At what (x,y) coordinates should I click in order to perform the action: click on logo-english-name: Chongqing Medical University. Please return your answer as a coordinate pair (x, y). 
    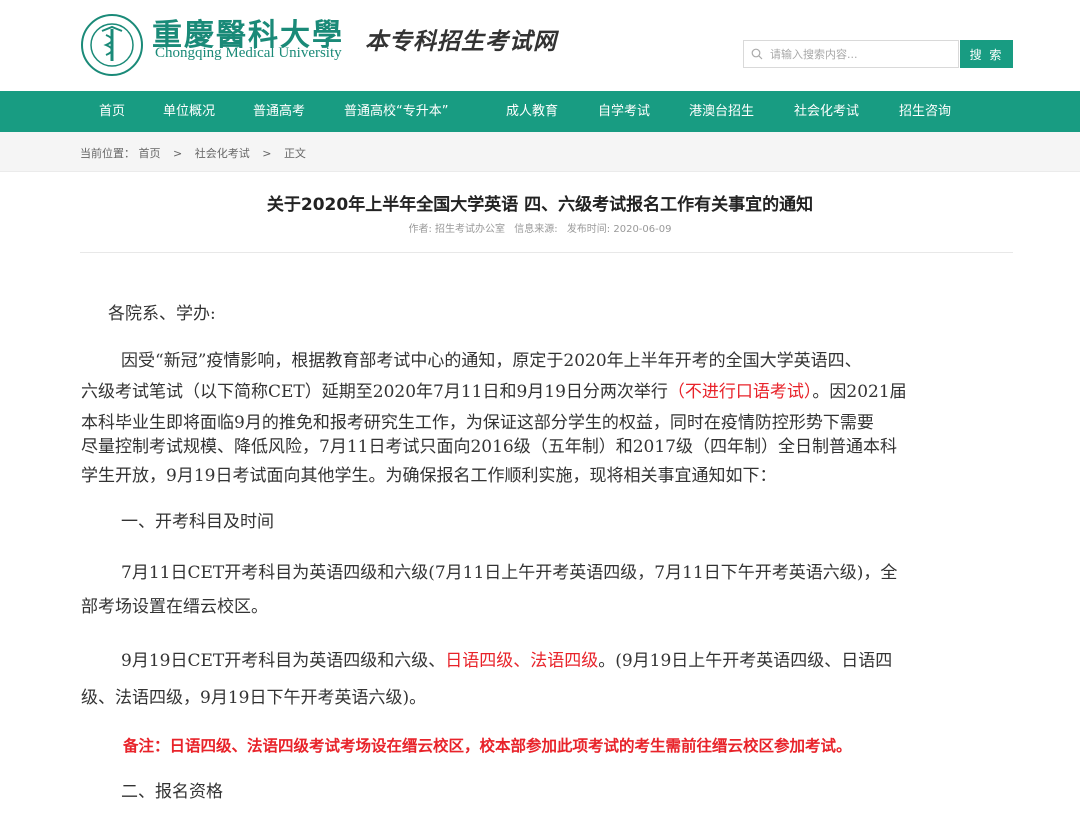
    Looking at the image, I should click on (248, 53).